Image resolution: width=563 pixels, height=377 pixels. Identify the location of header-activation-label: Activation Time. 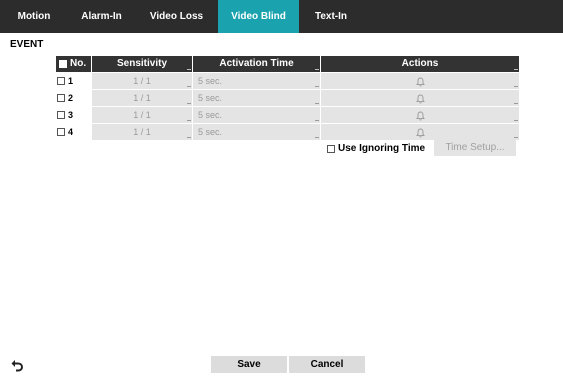
(256, 63).